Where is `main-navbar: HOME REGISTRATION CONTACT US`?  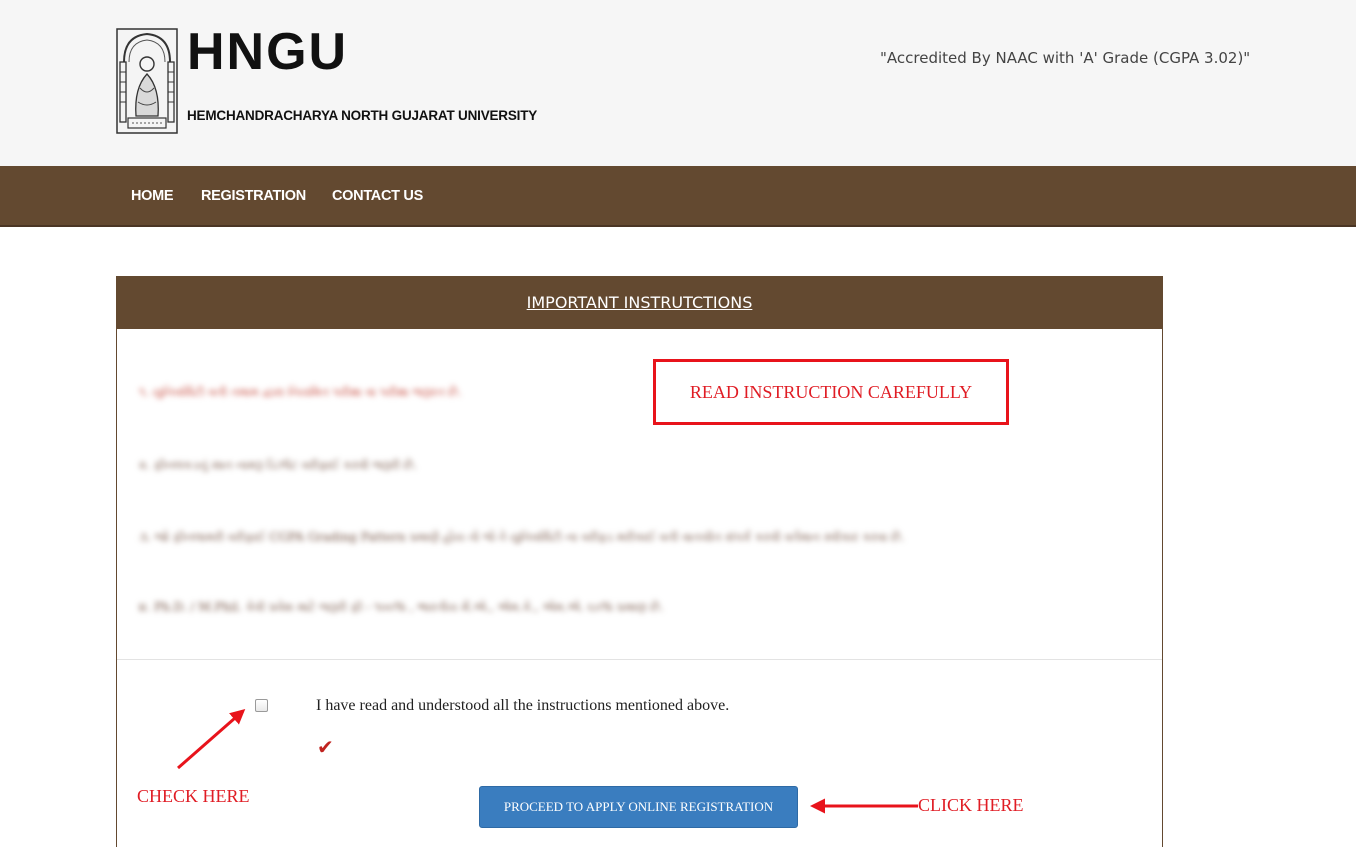 main-navbar: HOME REGISTRATION CONTACT US is located at coordinates (678, 196).